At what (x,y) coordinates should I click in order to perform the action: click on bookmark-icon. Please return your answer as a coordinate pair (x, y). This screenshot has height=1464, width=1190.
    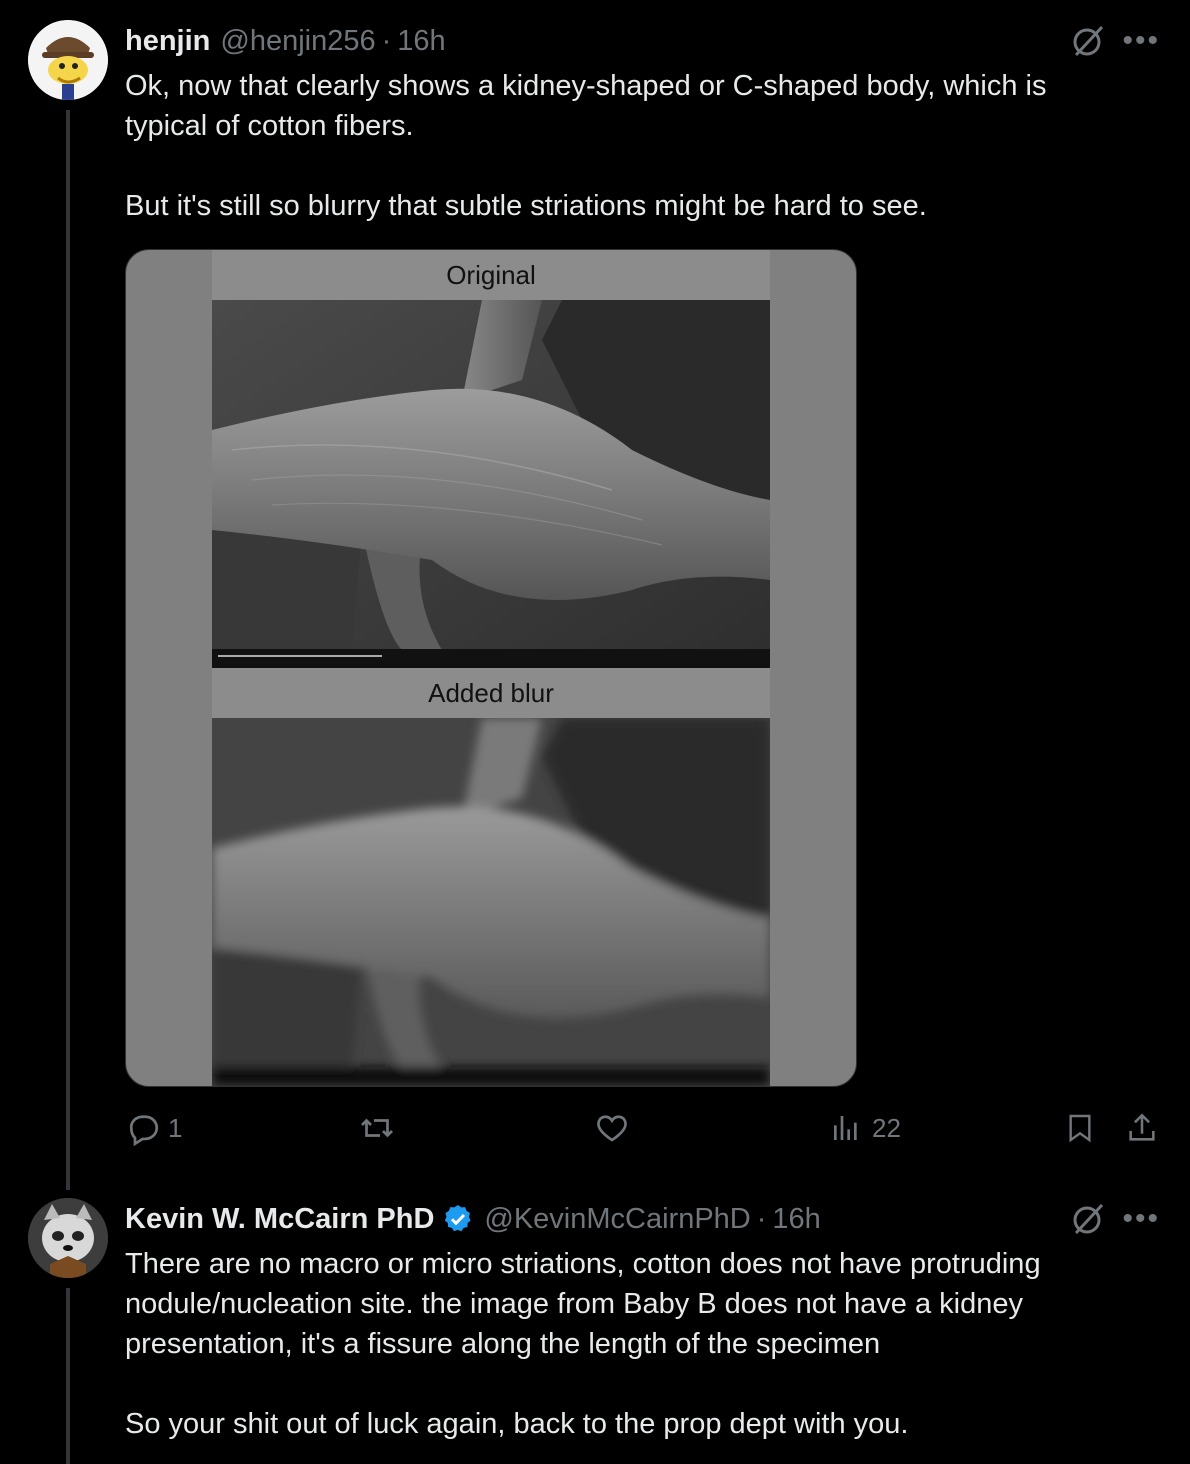
    Looking at the image, I should click on (1080, 1128).